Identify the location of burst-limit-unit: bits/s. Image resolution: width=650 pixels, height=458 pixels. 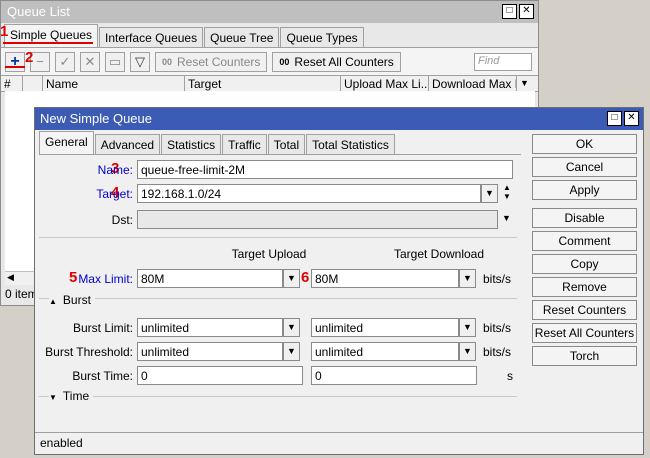
(497, 328).